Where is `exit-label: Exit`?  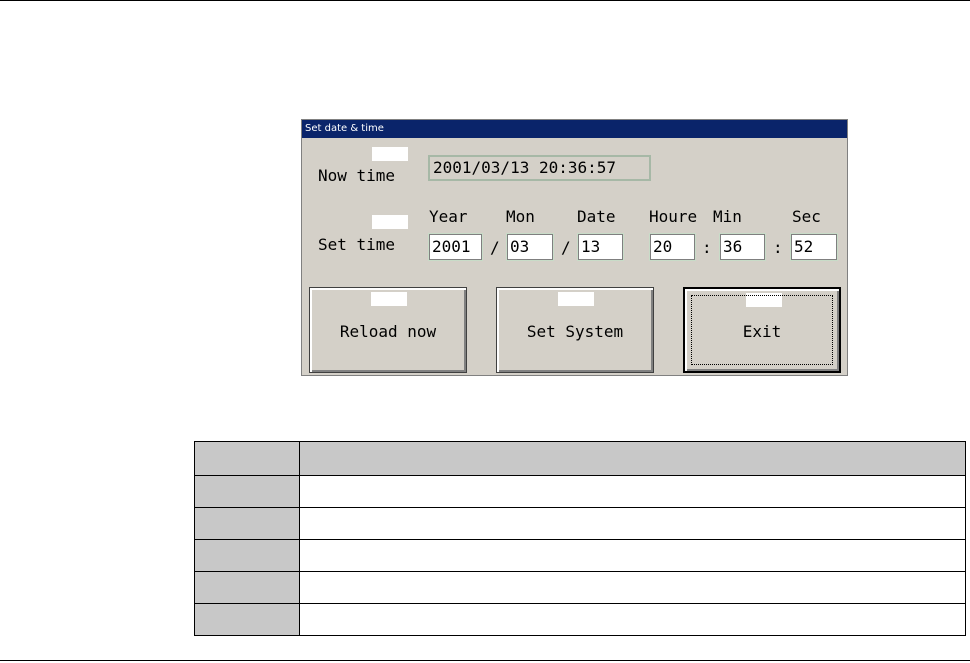
exit-label: Exit is located at coordinates (762, 331).